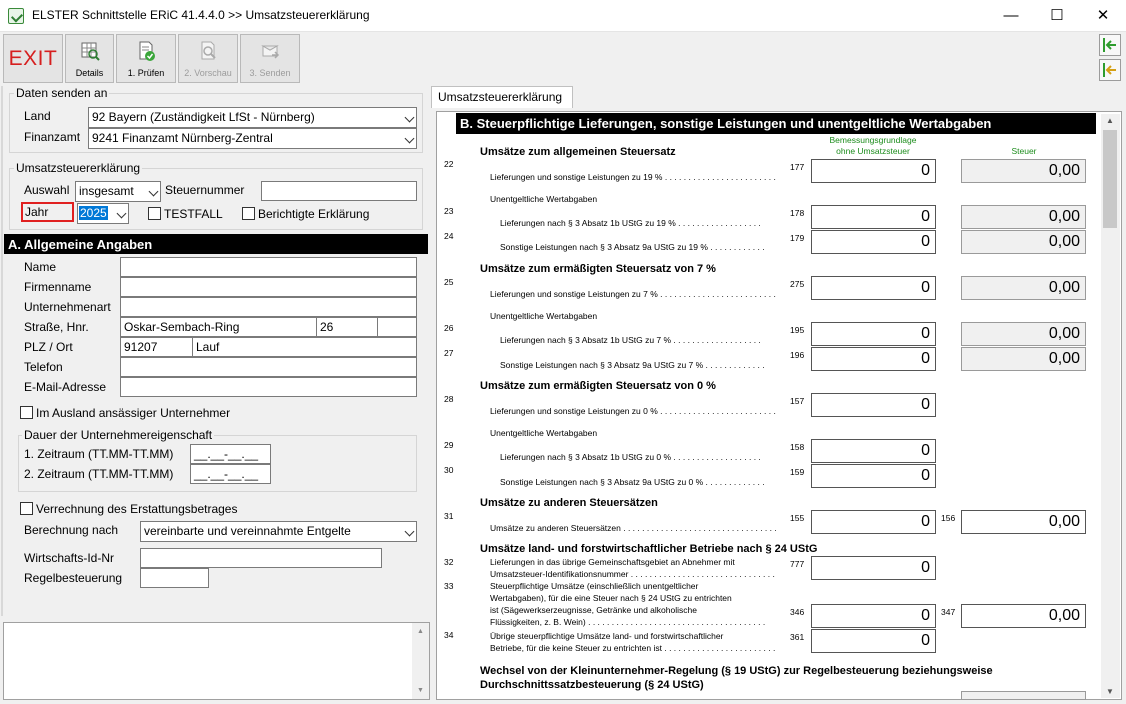  I want to click on vorschau-label: 2. Vorschau, so click(208, 73).